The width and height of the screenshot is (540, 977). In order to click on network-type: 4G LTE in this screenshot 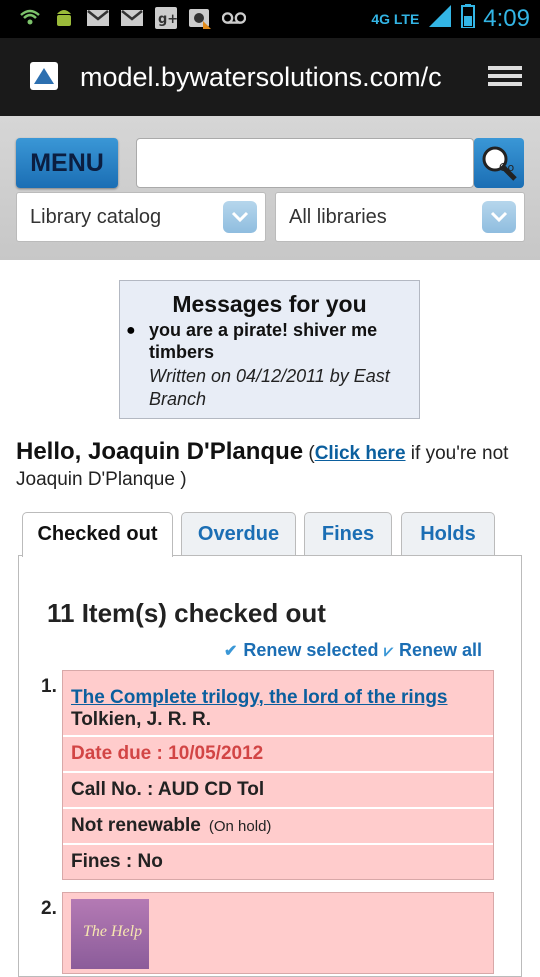, I will do `click(395, 18)`.